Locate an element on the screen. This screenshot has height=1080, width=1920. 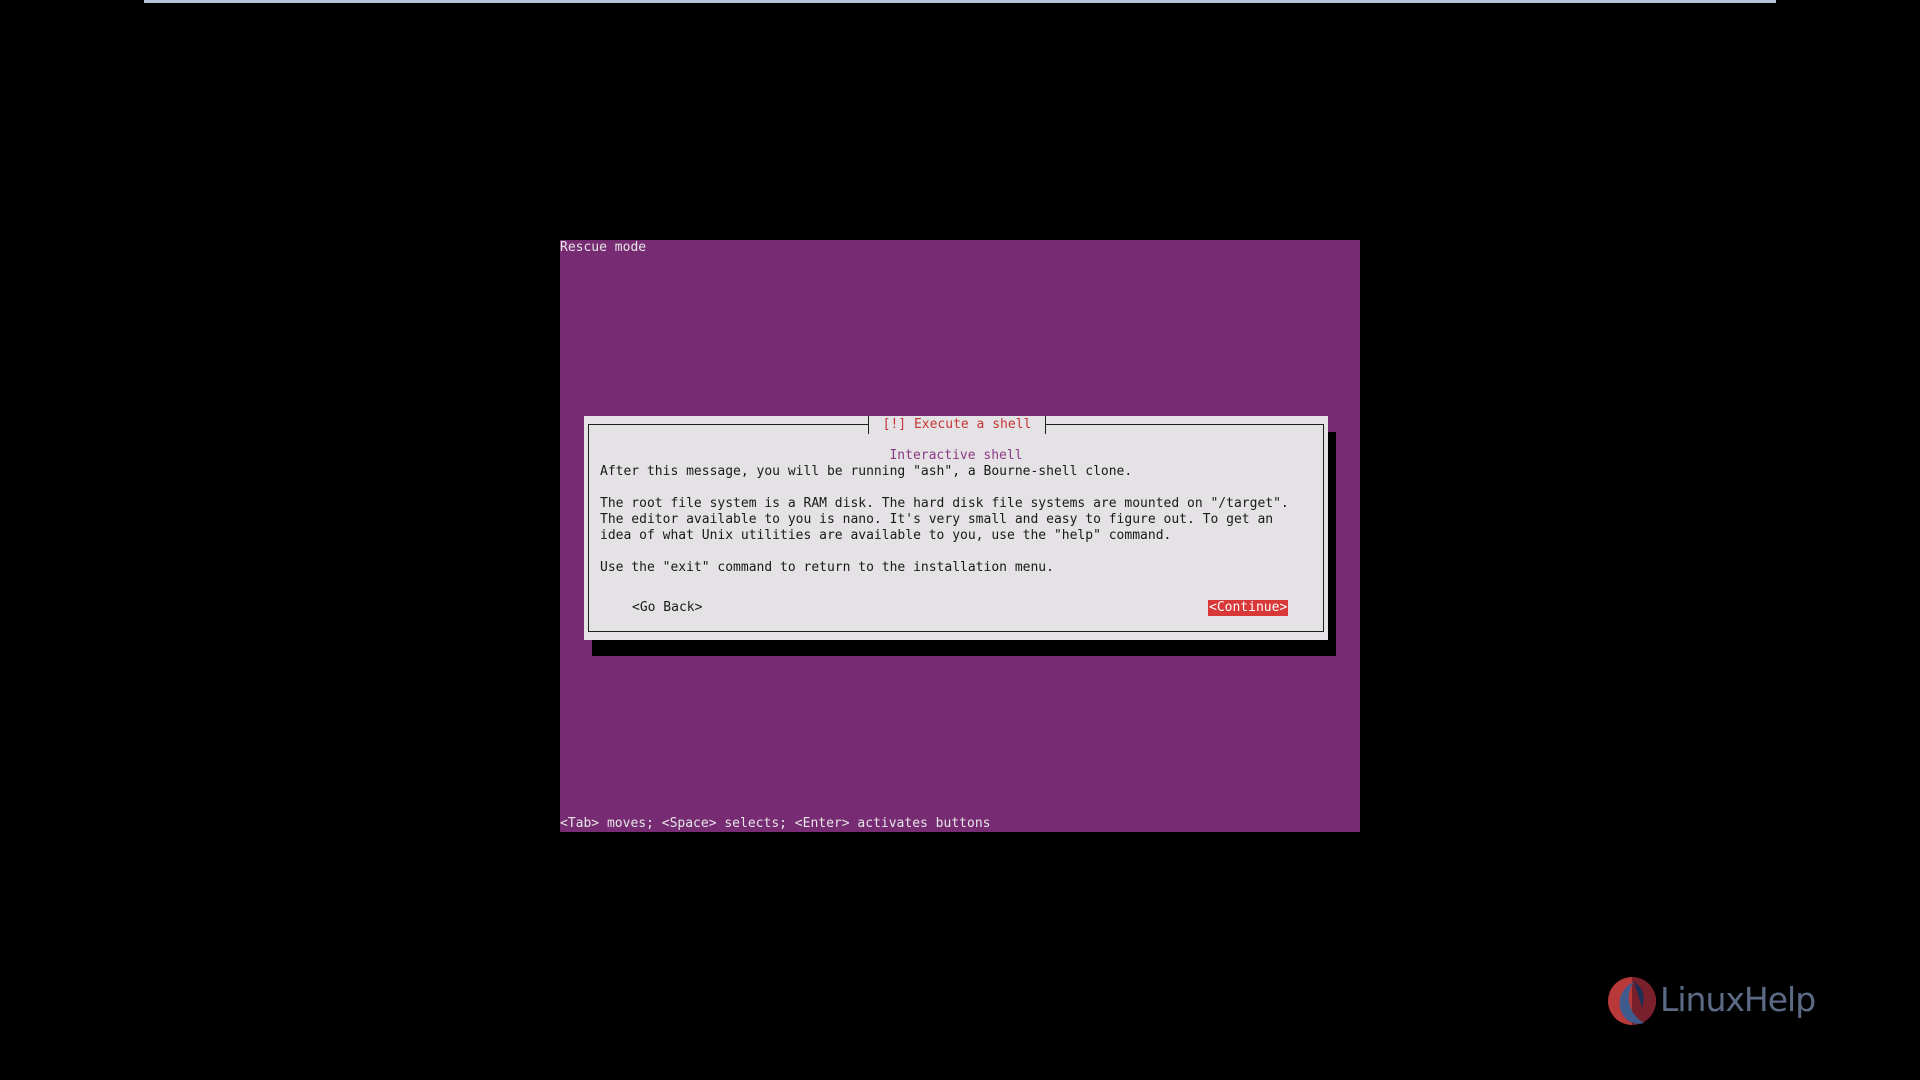
linuxhelp-watermark: LinuxHelp is located at coordinates (1724, 1000).